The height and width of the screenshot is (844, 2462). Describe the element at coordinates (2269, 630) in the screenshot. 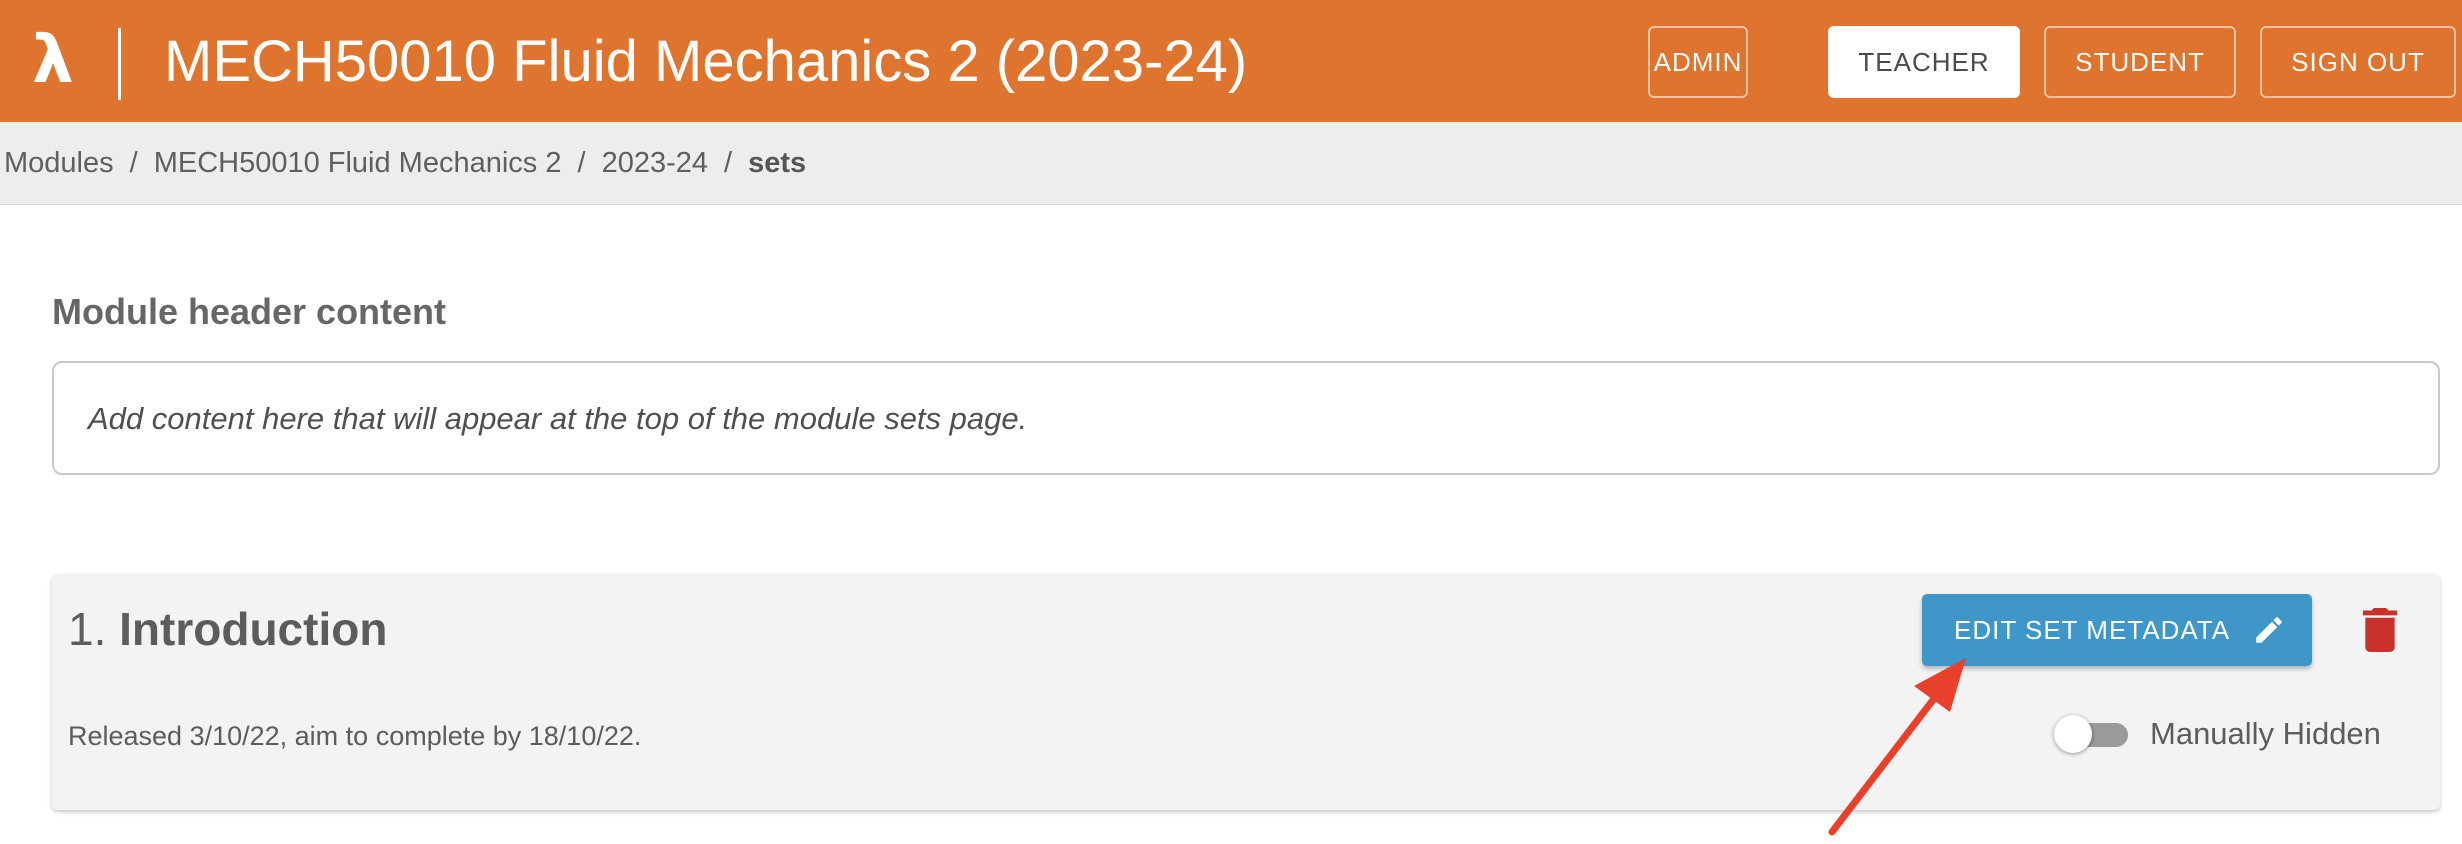

I see `pencil-icon` at that location.